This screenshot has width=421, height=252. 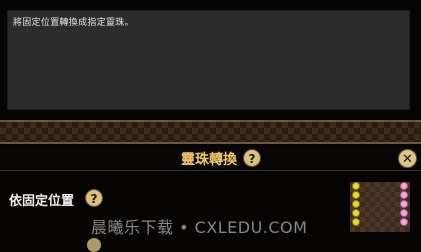 What do you see at coordinates (199, 227) in the screenshot?
I see `watermark-text: 晨曦乐下载 • CXLEDU.COM` at bounding box center [199, 227].